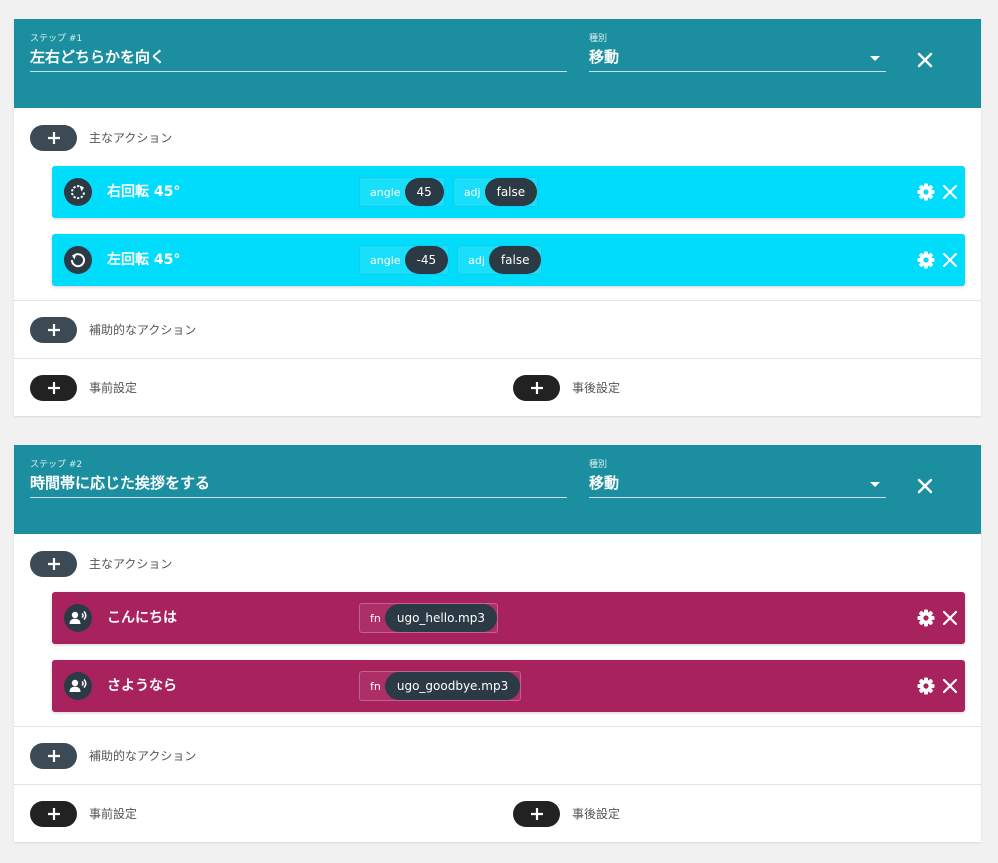 Image resolution: width=998 pixels, height=863 pixels. Describe the element at coordinates (452, 686) in the screenshot. I see `param-value-chip: ugo_goodbye.mp3` at that location.